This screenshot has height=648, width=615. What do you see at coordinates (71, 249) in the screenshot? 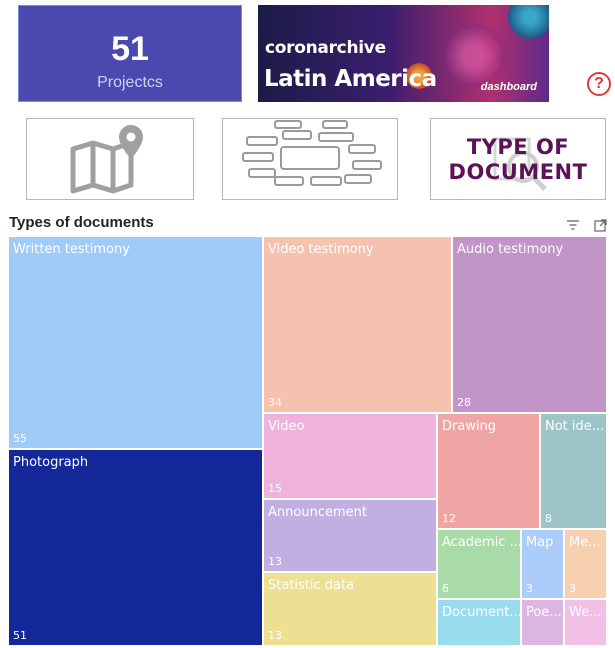
I see `treemap-cell-label: Written testimony` at bounding box center [71, 249].